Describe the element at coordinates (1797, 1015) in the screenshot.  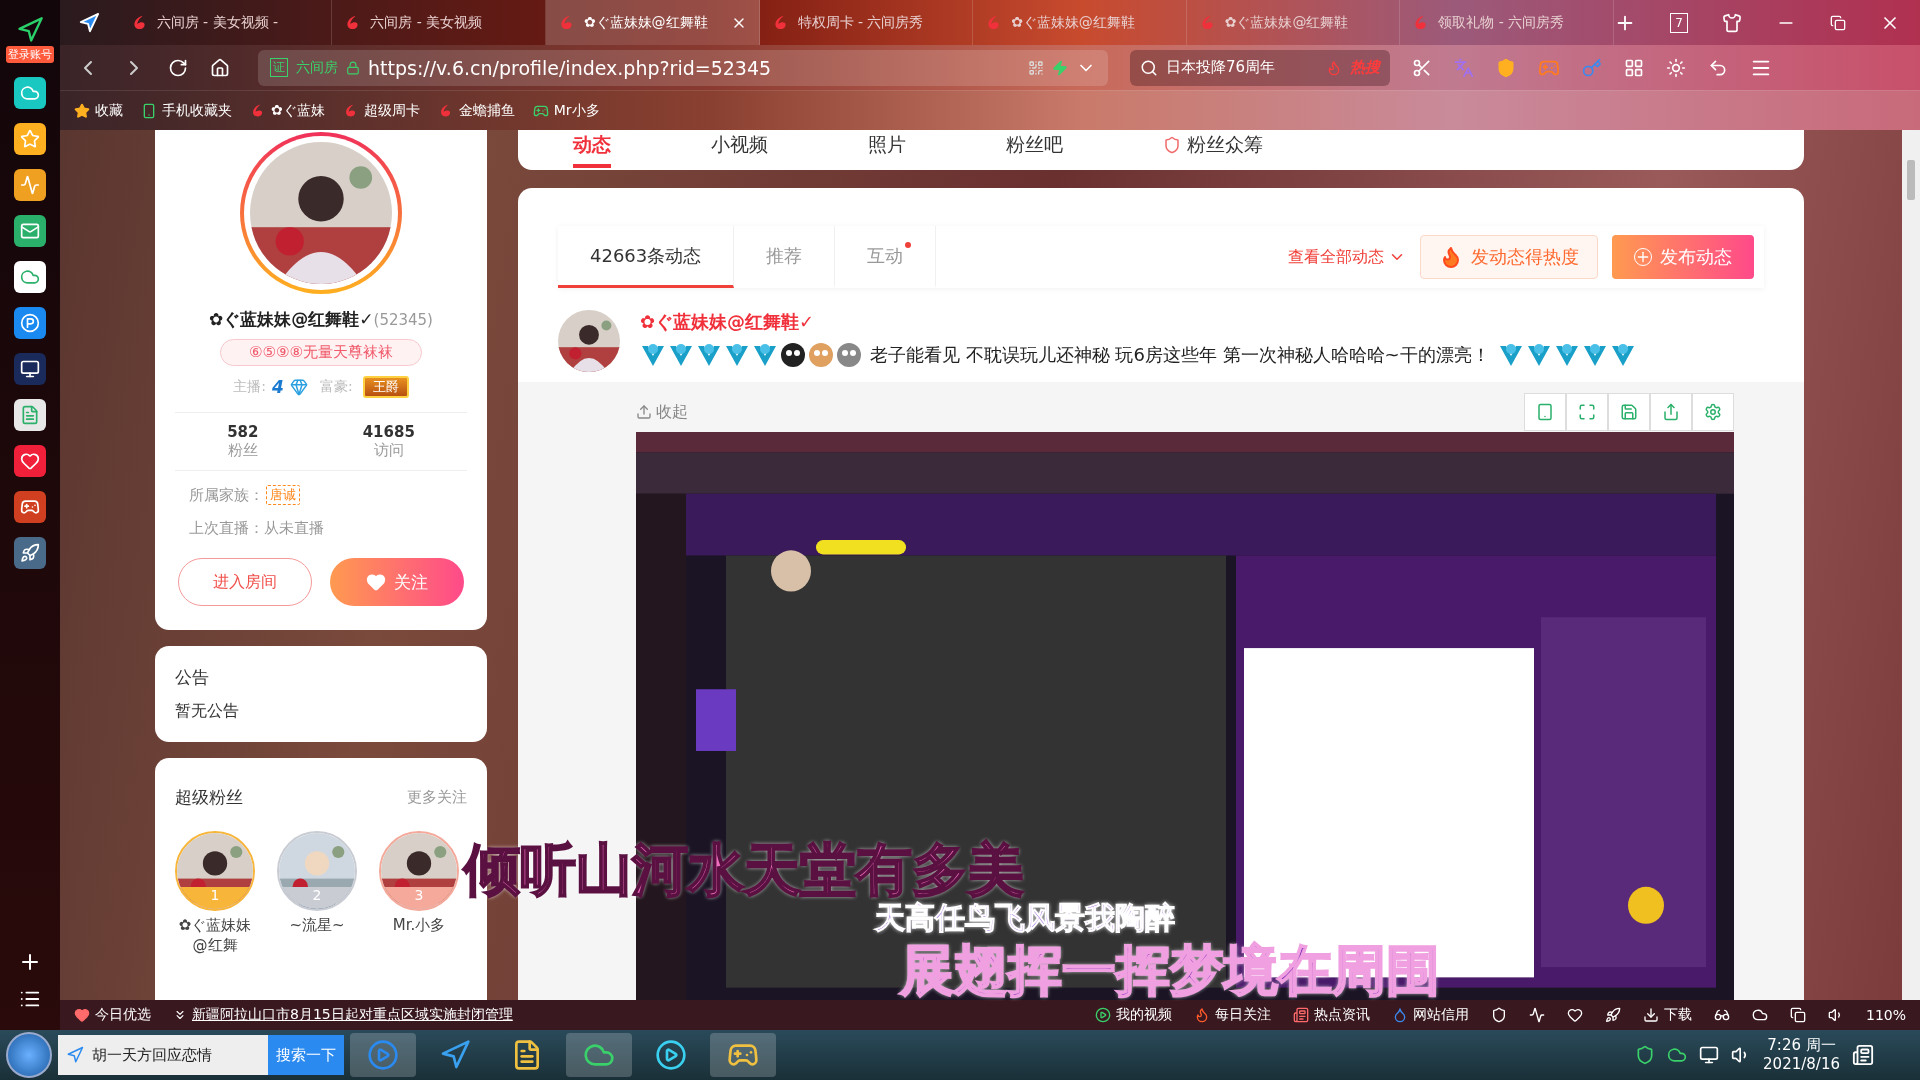
I see `window-icon` at that location.